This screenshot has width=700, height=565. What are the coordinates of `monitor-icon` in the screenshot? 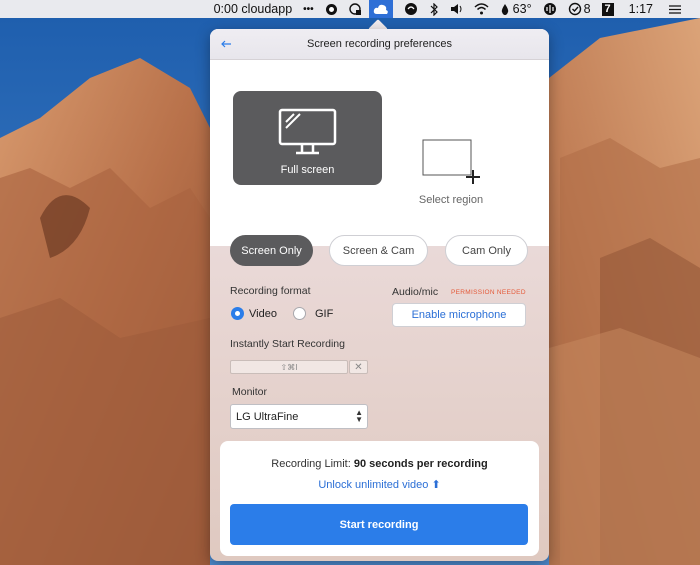 It's located at (307, 131).